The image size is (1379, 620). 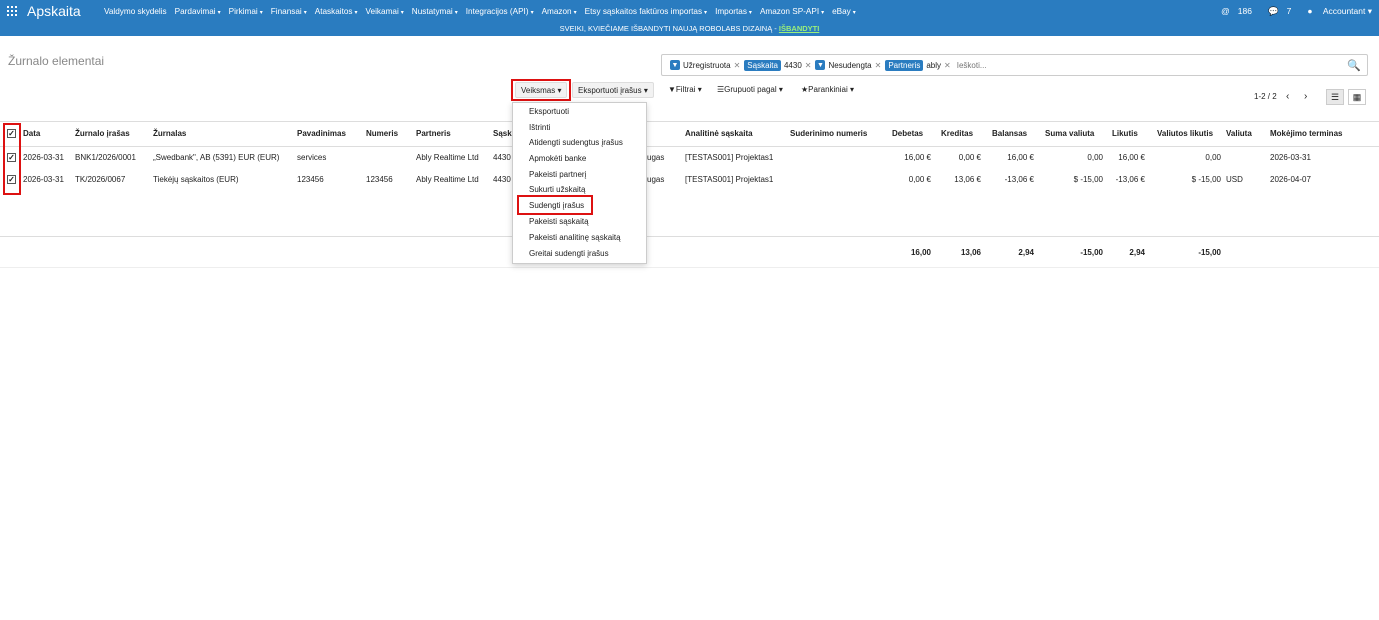 I want to click on column-header: Valiuta, so click(x=1239, y=133).